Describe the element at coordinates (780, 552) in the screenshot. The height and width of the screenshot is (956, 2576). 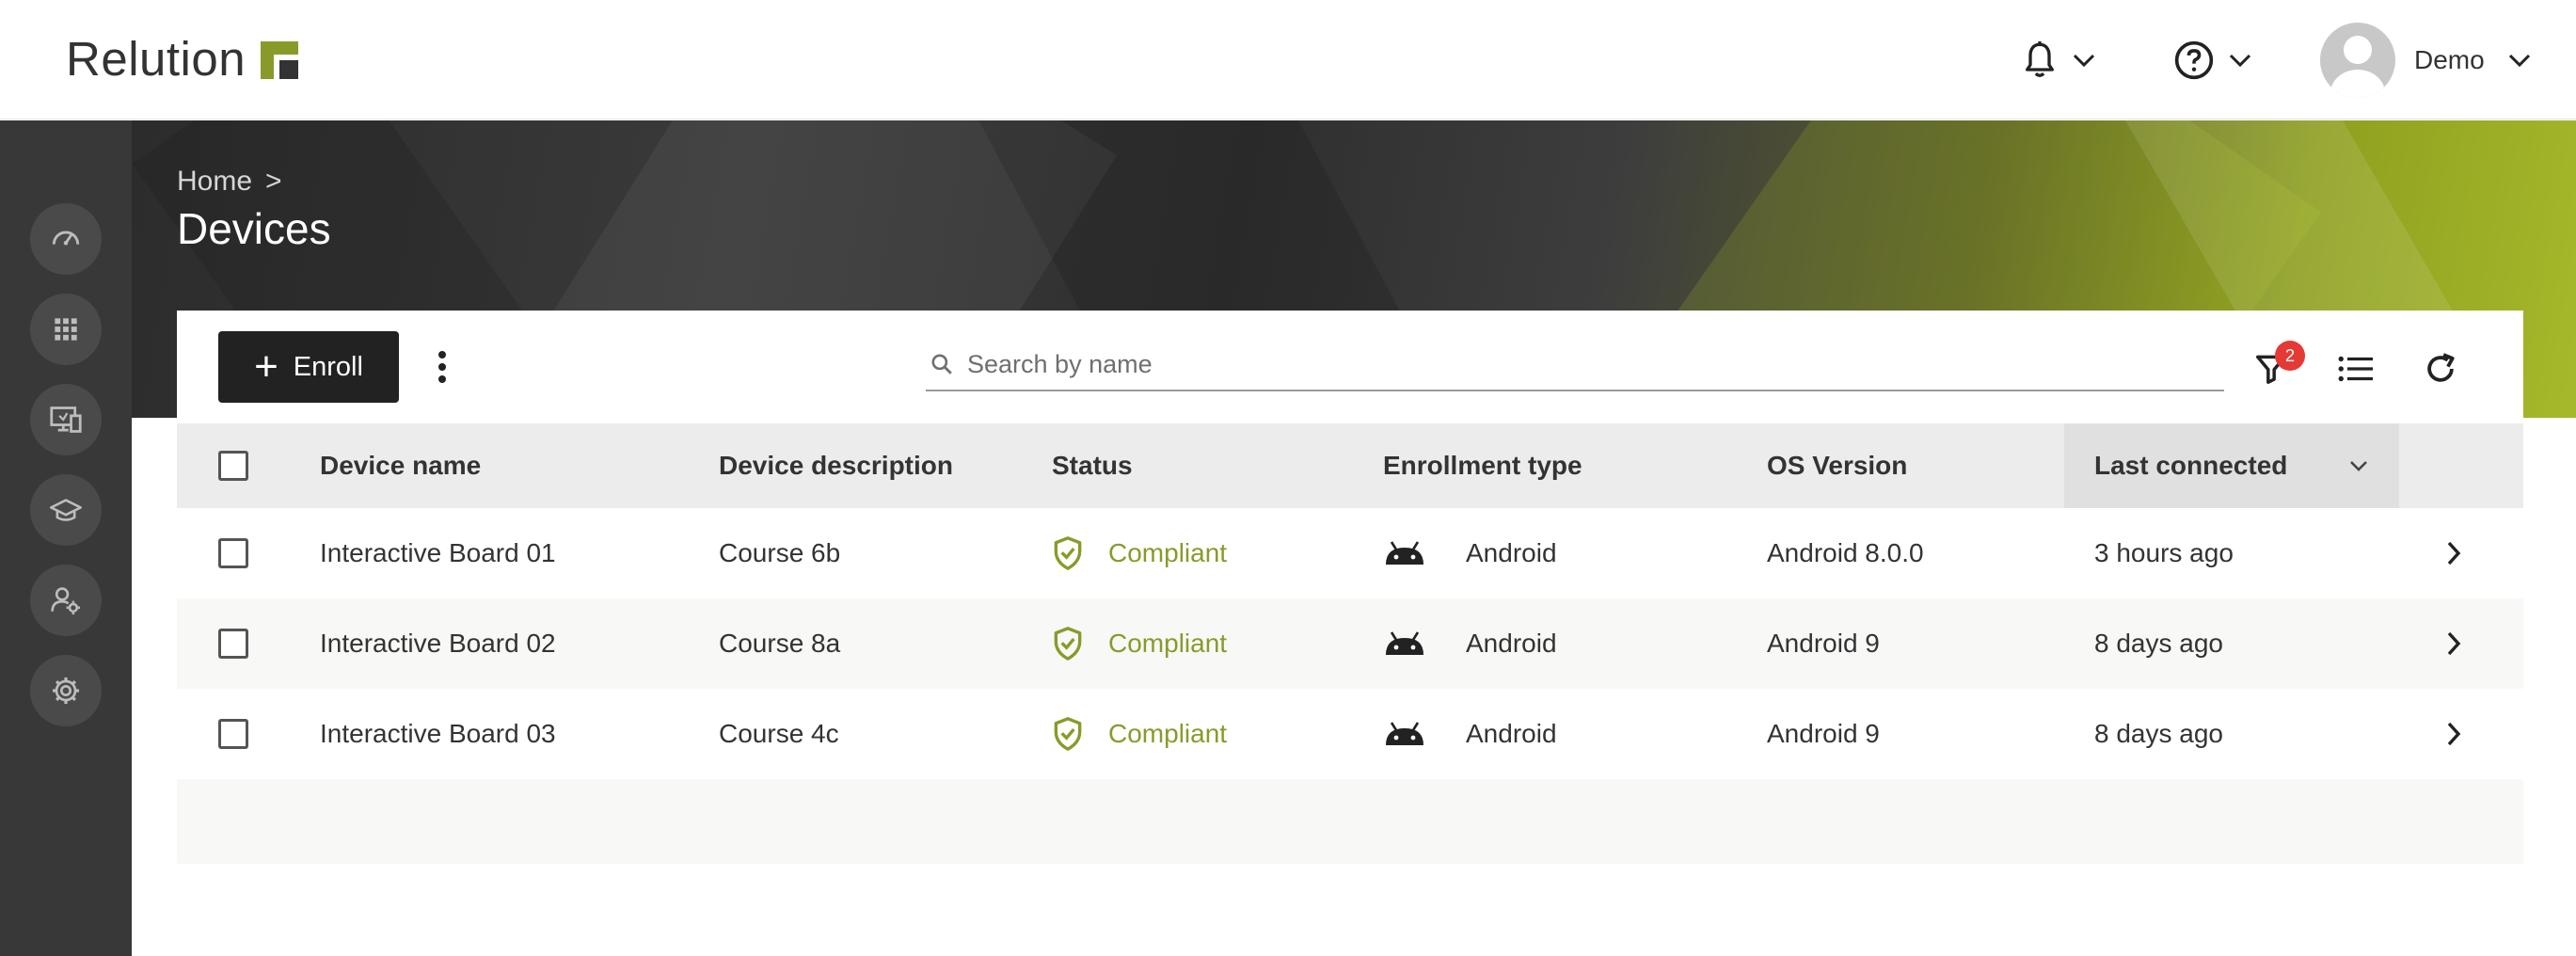
I see `device-description-cell: Course 6b` at that location.